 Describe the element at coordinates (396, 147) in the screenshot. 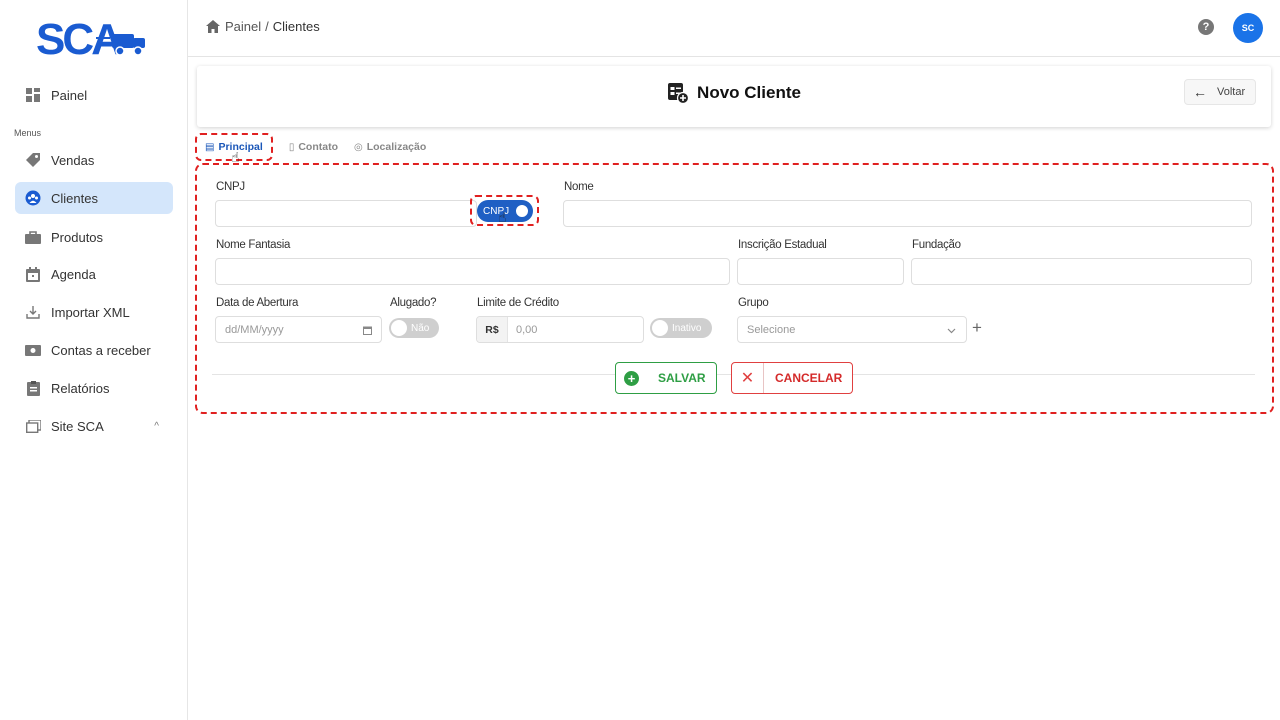

I see `tab-label: Localização` at that location.